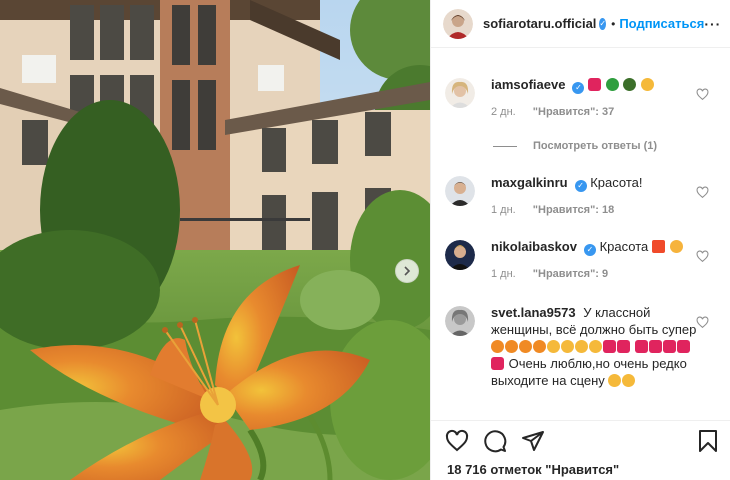 The height and width of the screenshot is (480, 730). I want to click on author-avatar, so click(458, 23).